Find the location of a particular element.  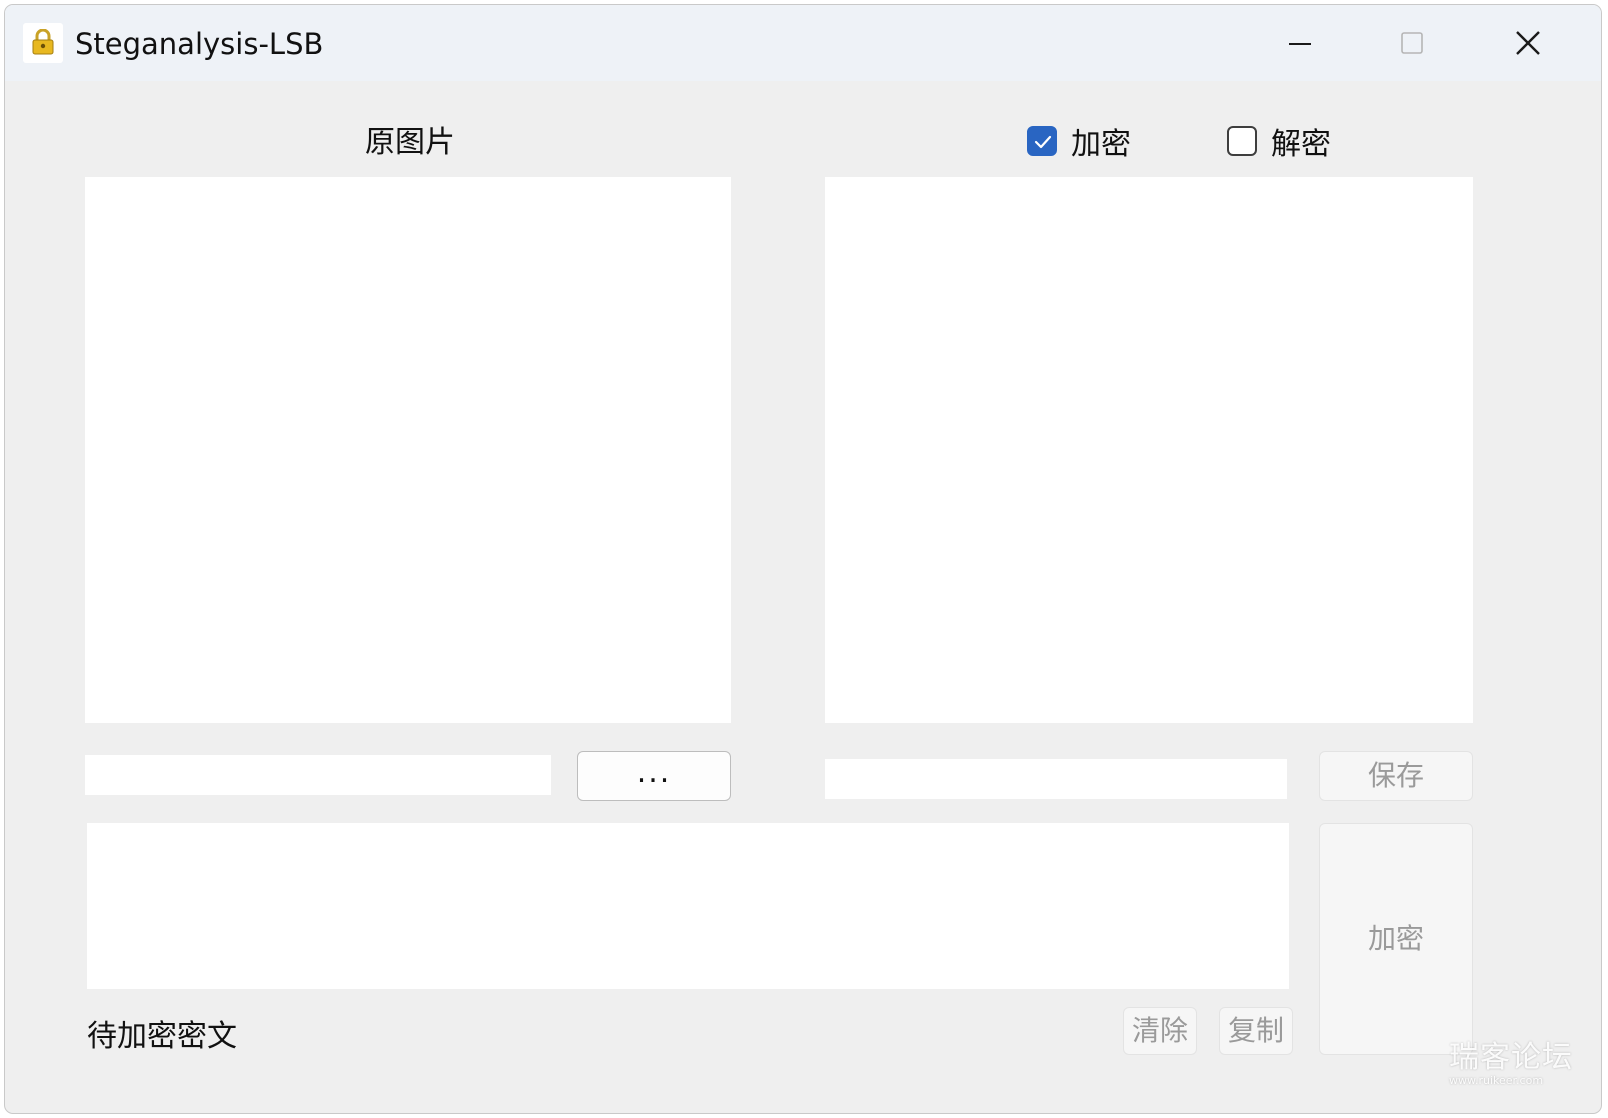

close-button is located at coordinates (1528, 43).